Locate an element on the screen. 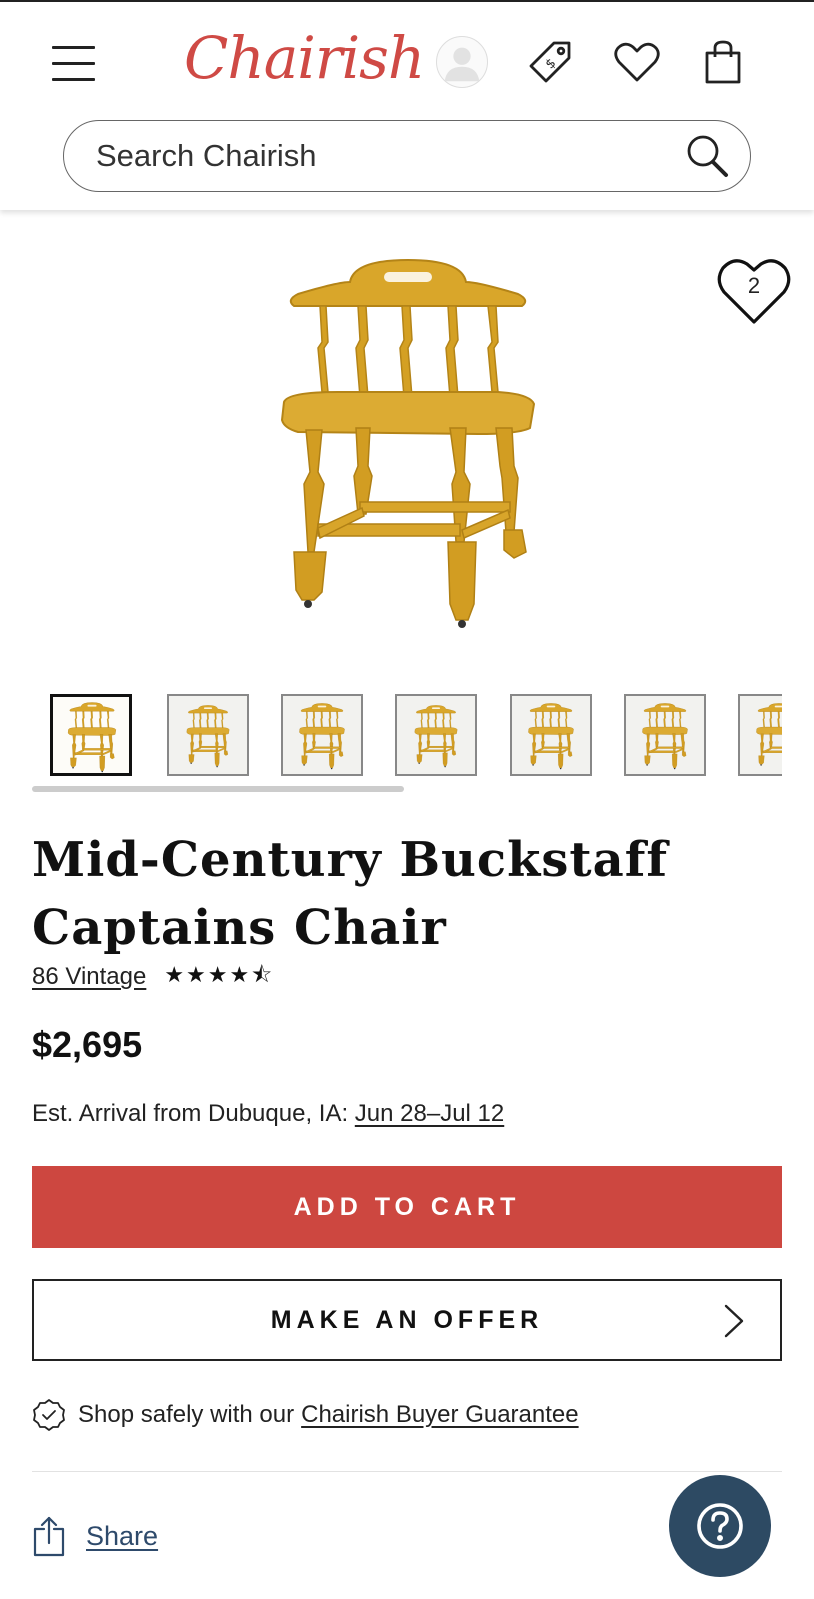  search-input is located at coordinates (376, 156).